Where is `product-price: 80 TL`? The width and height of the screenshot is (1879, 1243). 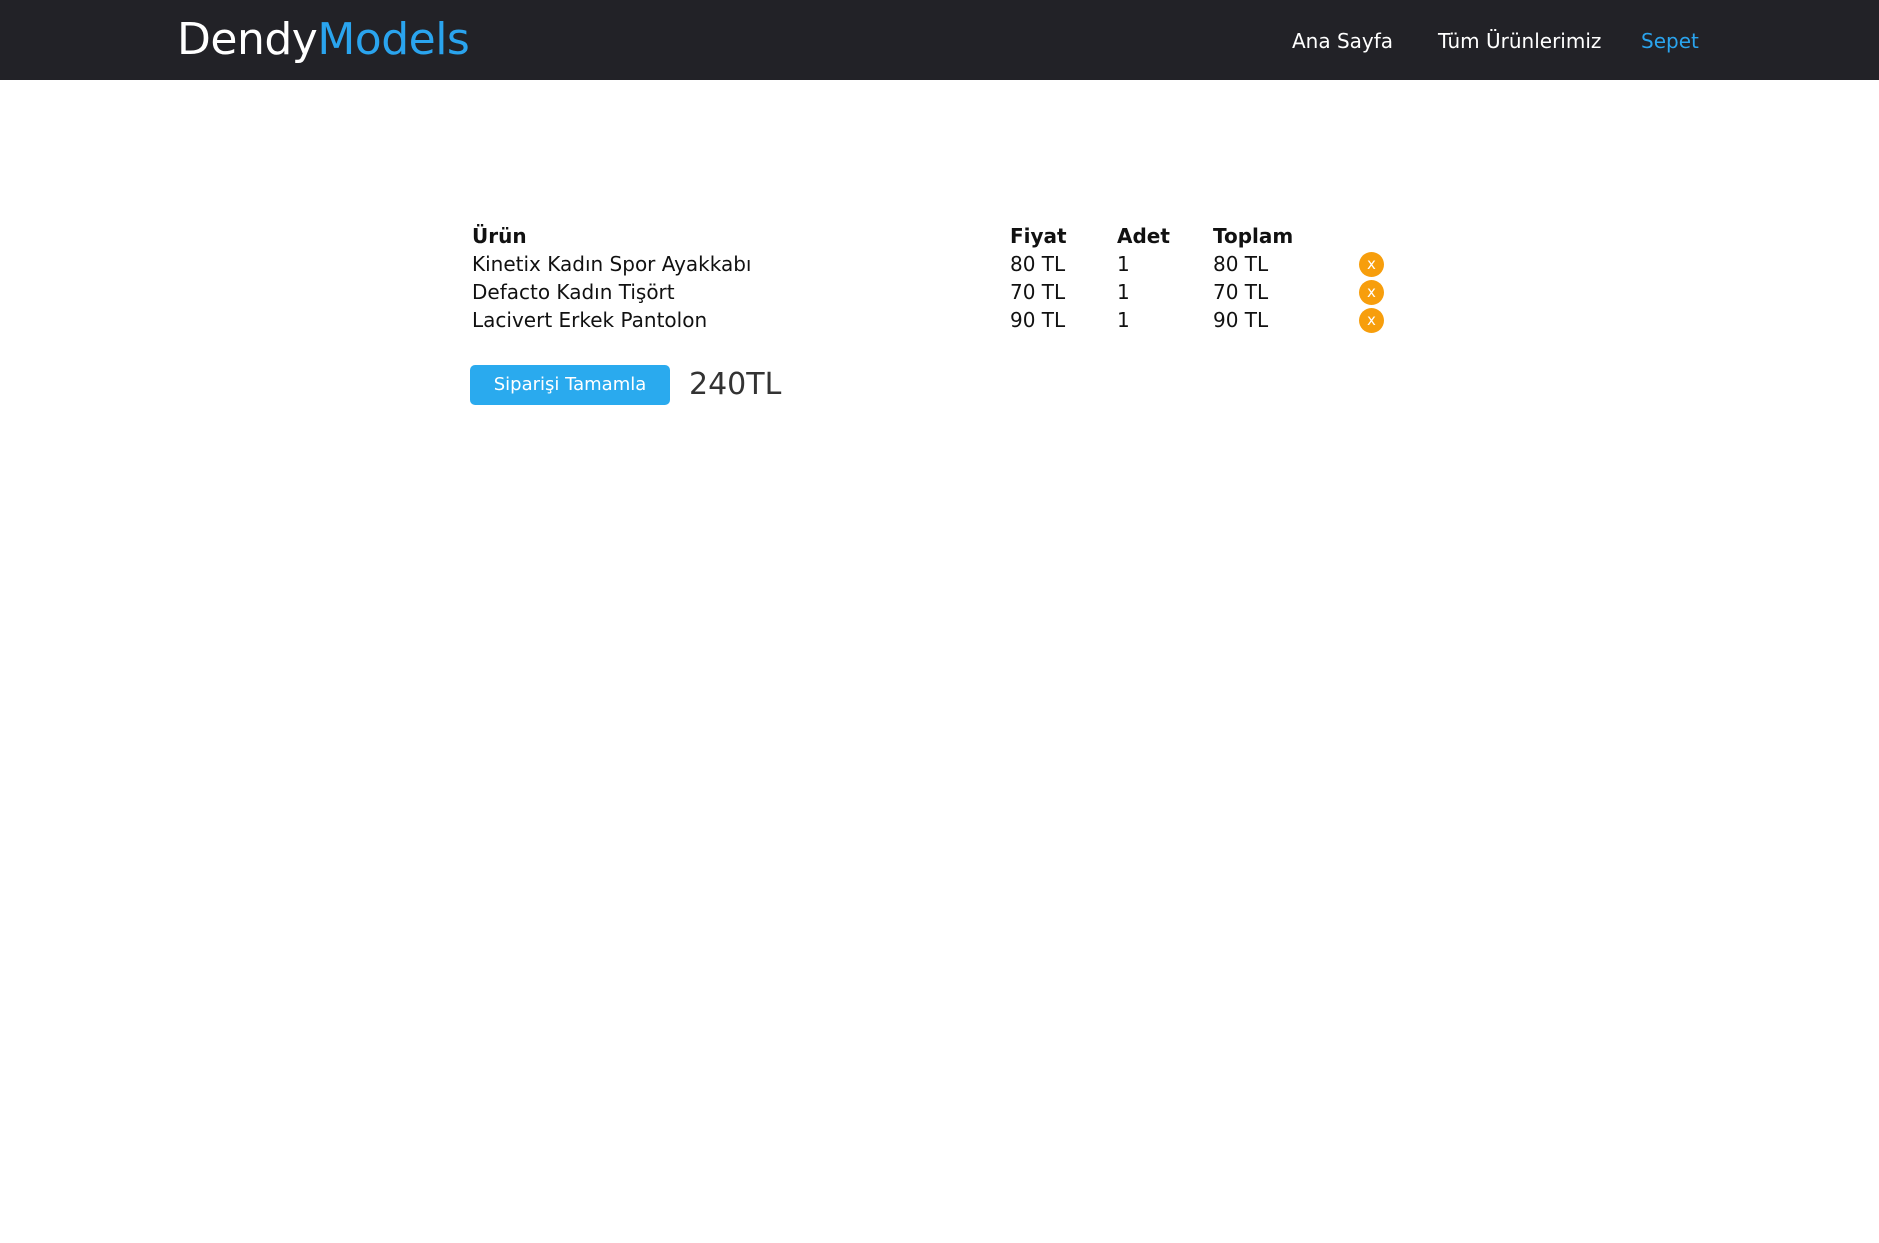 product-price: 80 TL is located at coordinates (1038, 264).